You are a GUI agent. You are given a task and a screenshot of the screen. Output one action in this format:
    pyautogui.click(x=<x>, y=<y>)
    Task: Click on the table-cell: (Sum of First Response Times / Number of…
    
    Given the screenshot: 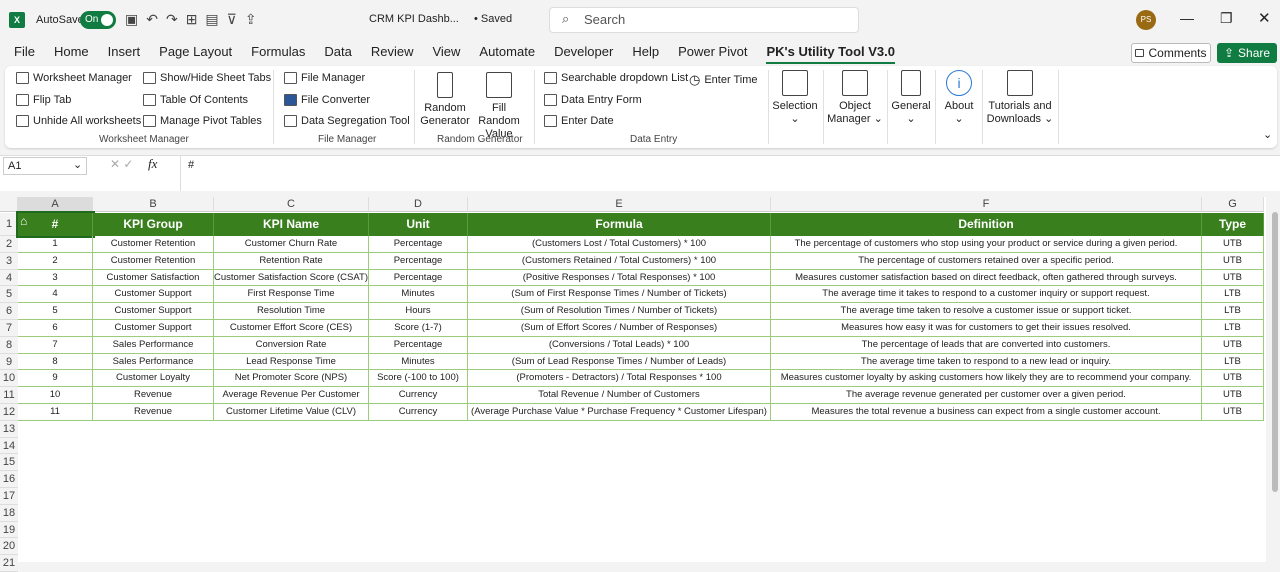 What is the action you would take?
    pyautogui.click(x=619, y=295)
    